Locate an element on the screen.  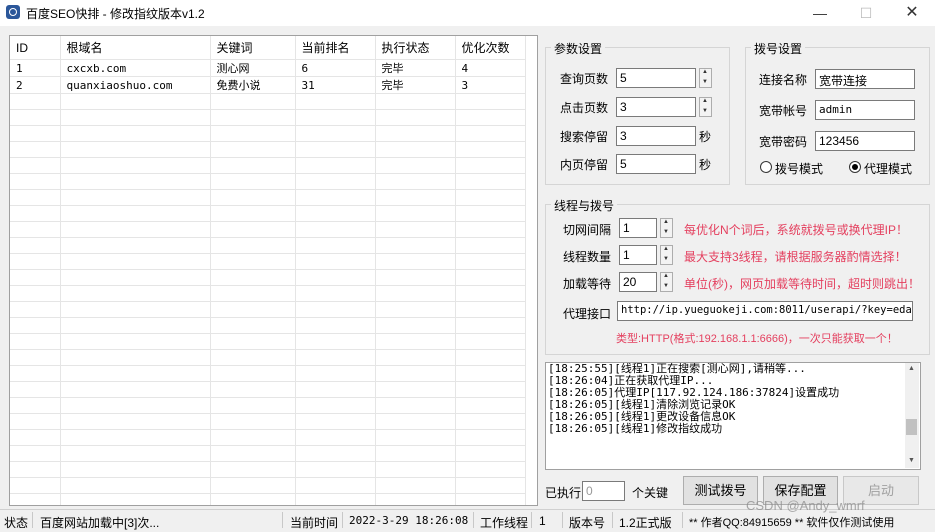
mode-proxy-label: 代理模式 is located at coordinates (888, 168).